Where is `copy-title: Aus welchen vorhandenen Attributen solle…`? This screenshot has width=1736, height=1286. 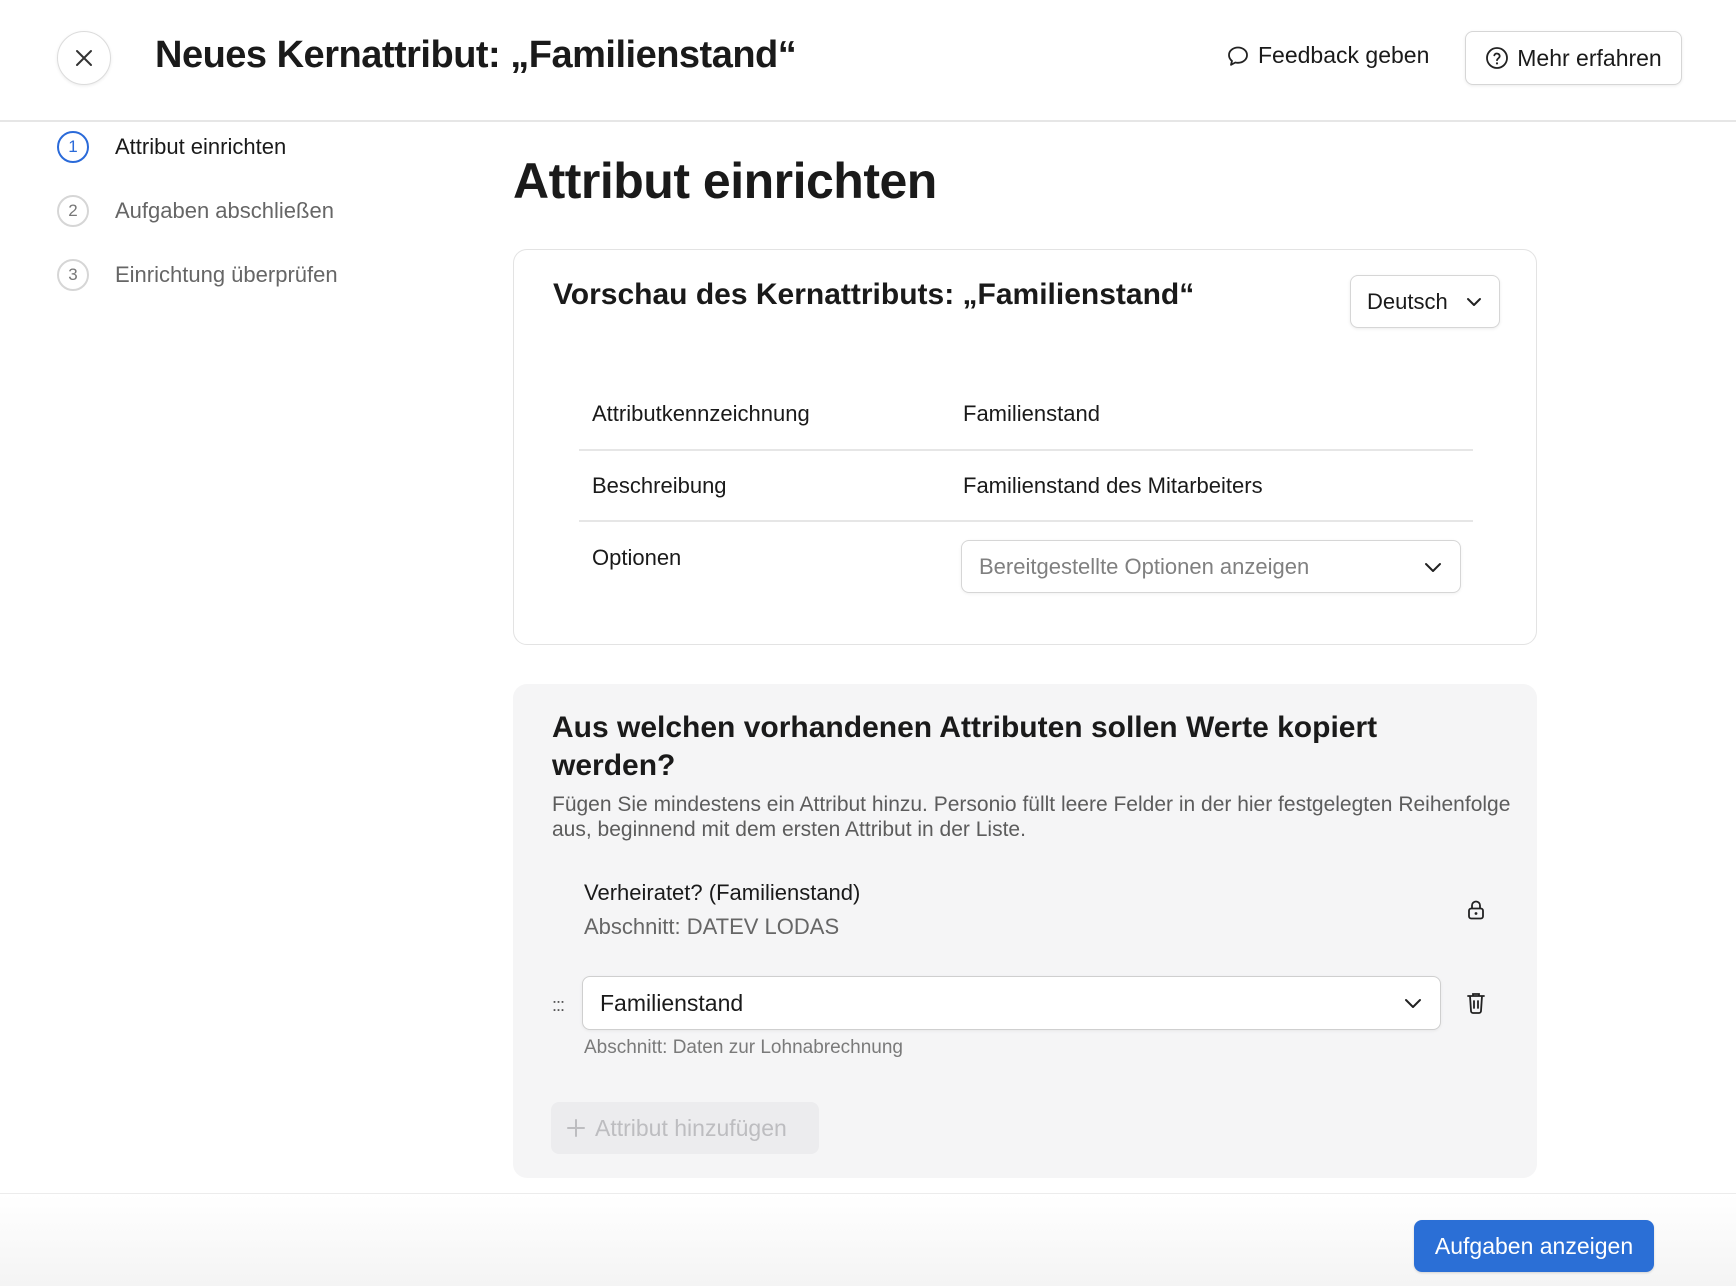
copy-title: Aus welchen vorhandenen Attributen solle… is located at coordinates (965, 746).